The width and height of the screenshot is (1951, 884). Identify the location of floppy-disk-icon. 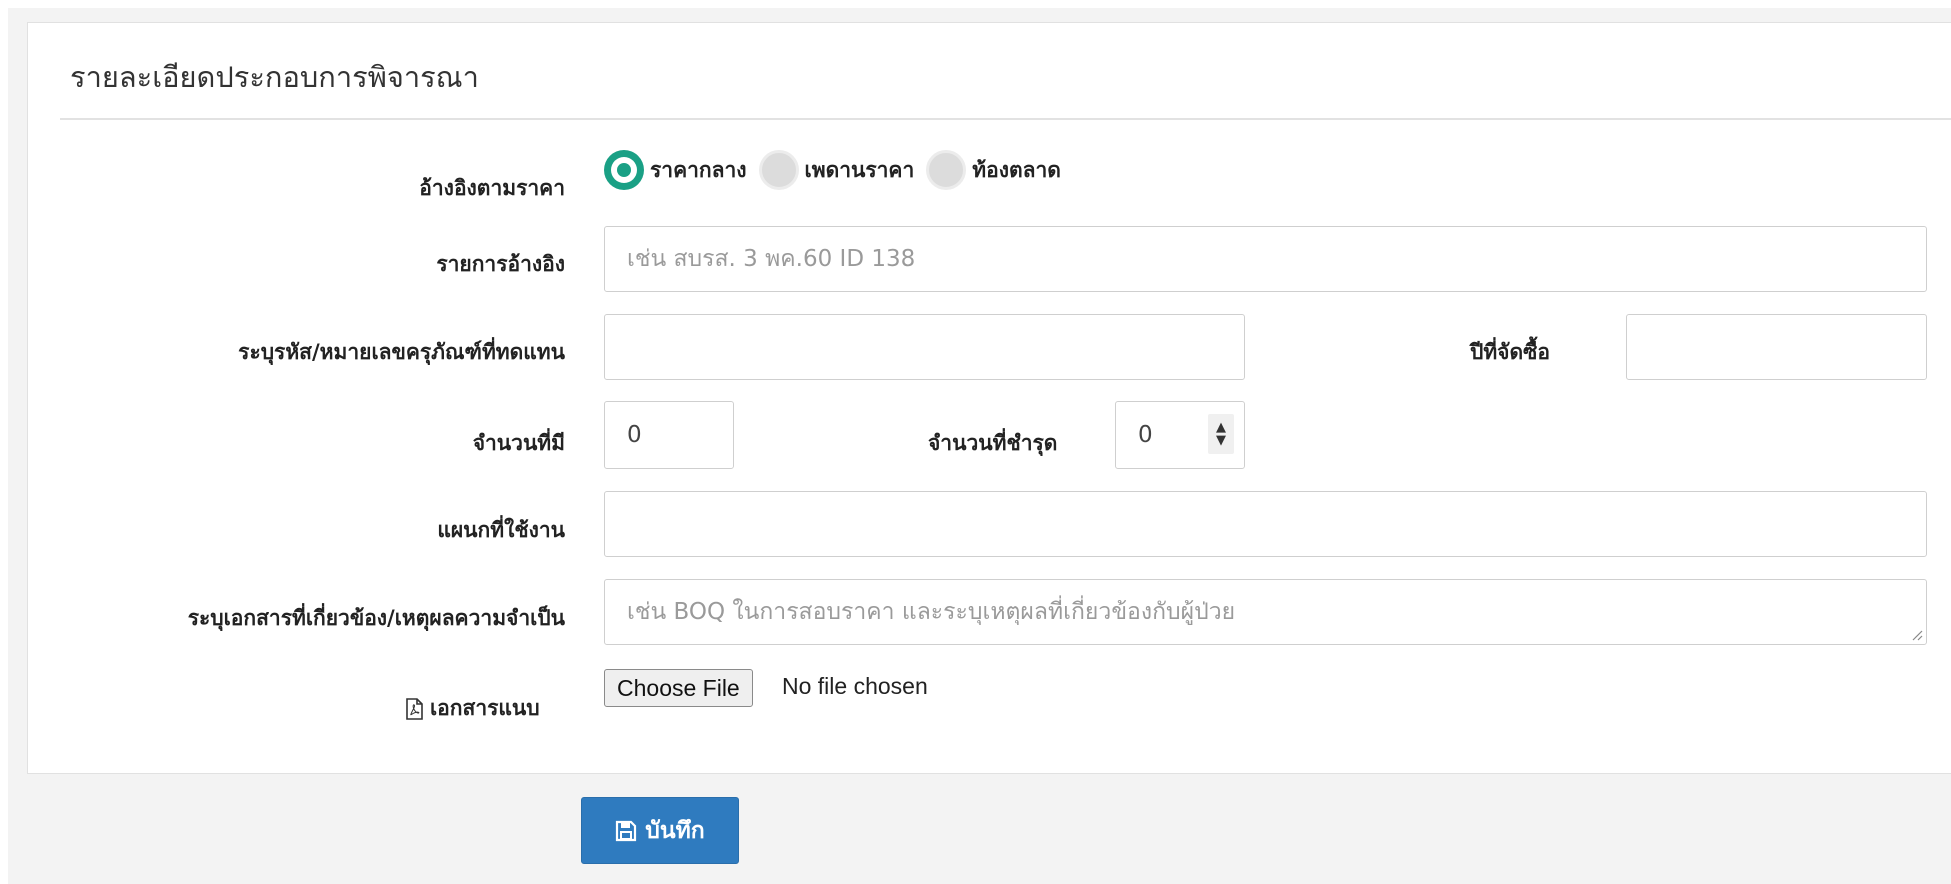
(626, 830).